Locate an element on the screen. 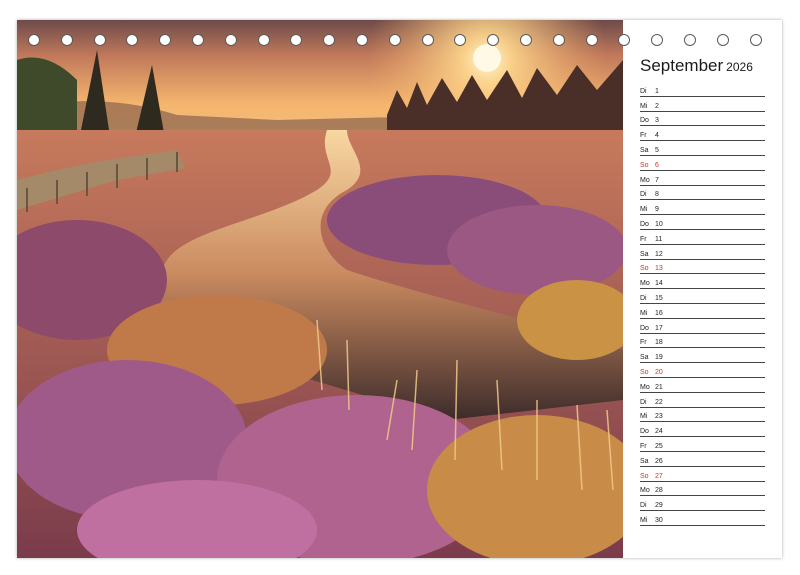 This screenshot has height=575, width=800. day-number: 5 is located at coordinates (657, 150).